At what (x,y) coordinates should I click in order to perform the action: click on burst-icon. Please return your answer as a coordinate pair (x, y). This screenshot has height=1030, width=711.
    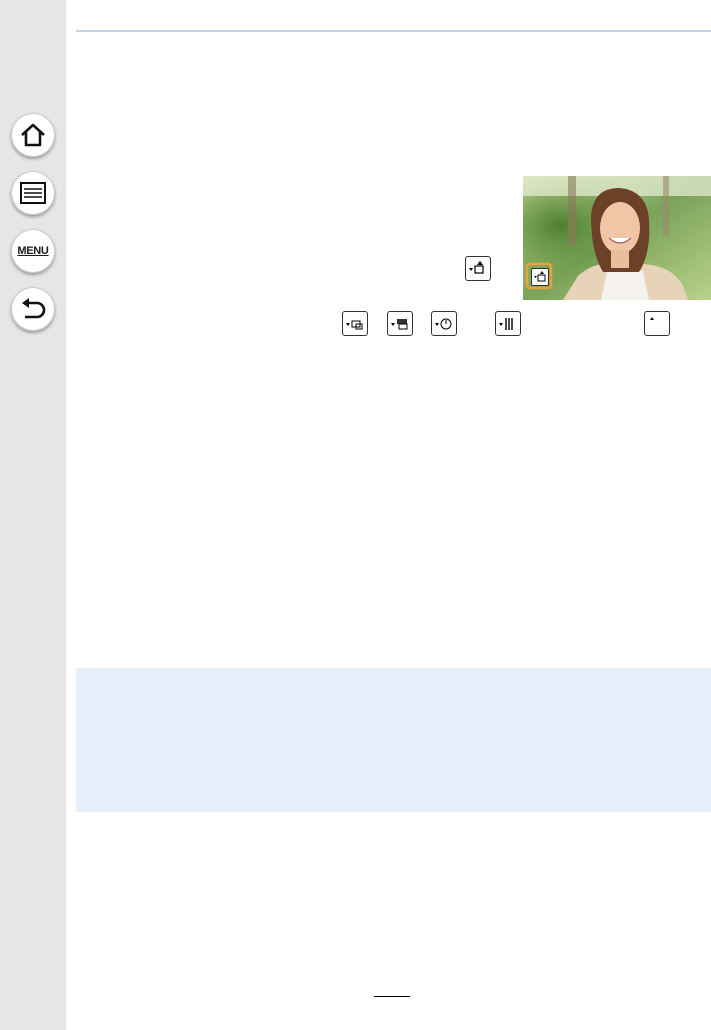
    Looking at the image, I should click on (355, 323).